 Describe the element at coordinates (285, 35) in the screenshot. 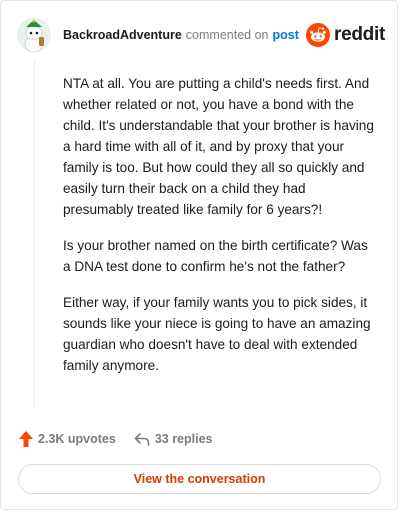

I see `post-link: post` at that location.